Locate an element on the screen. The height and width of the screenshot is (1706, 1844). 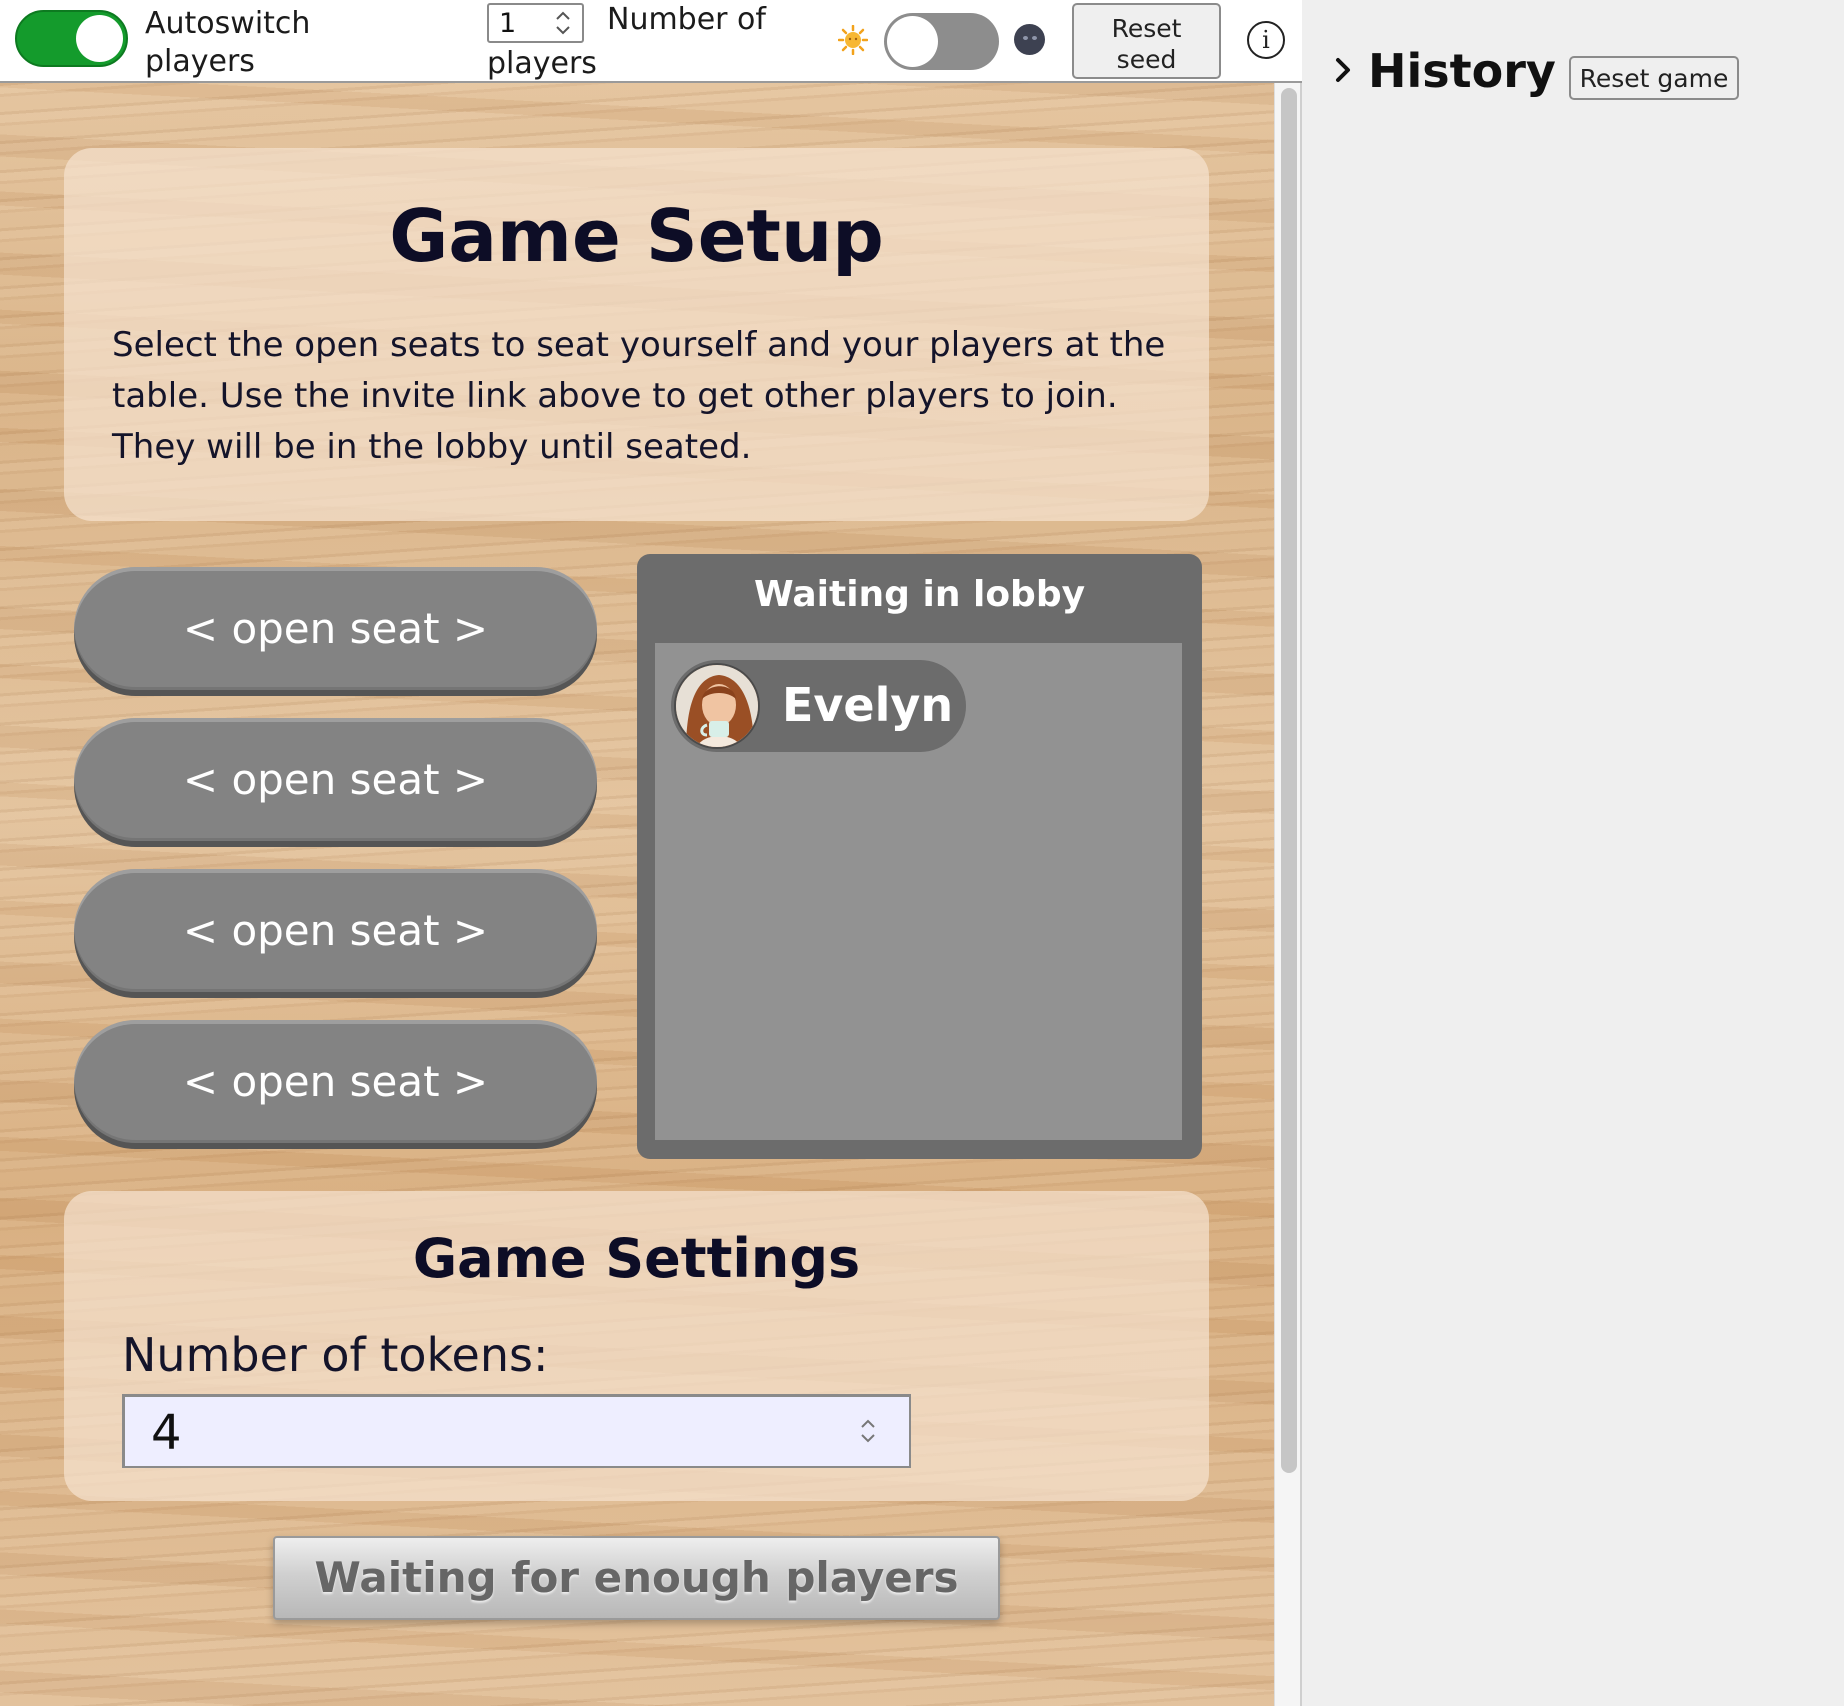
tokens-input: 4 is located at coordinates (516, 1431).